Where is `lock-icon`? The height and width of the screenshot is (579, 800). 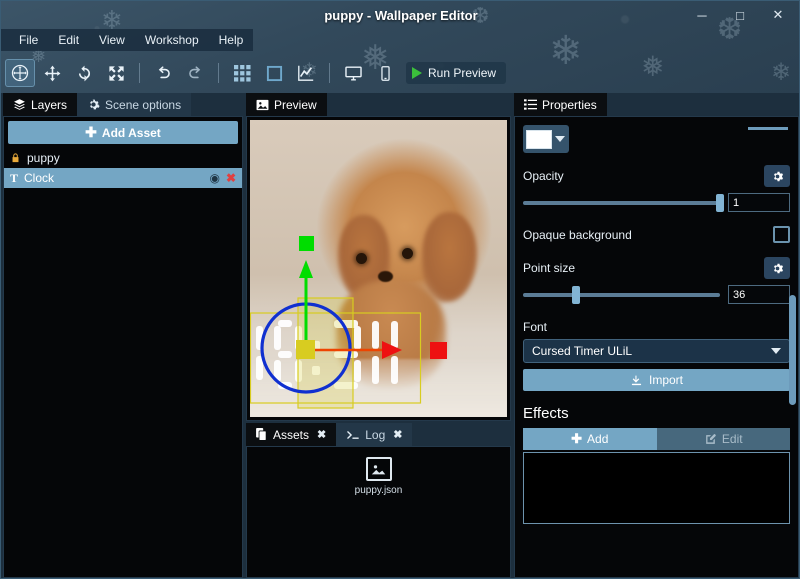
lock-icon is located at coordinates (15, 158).